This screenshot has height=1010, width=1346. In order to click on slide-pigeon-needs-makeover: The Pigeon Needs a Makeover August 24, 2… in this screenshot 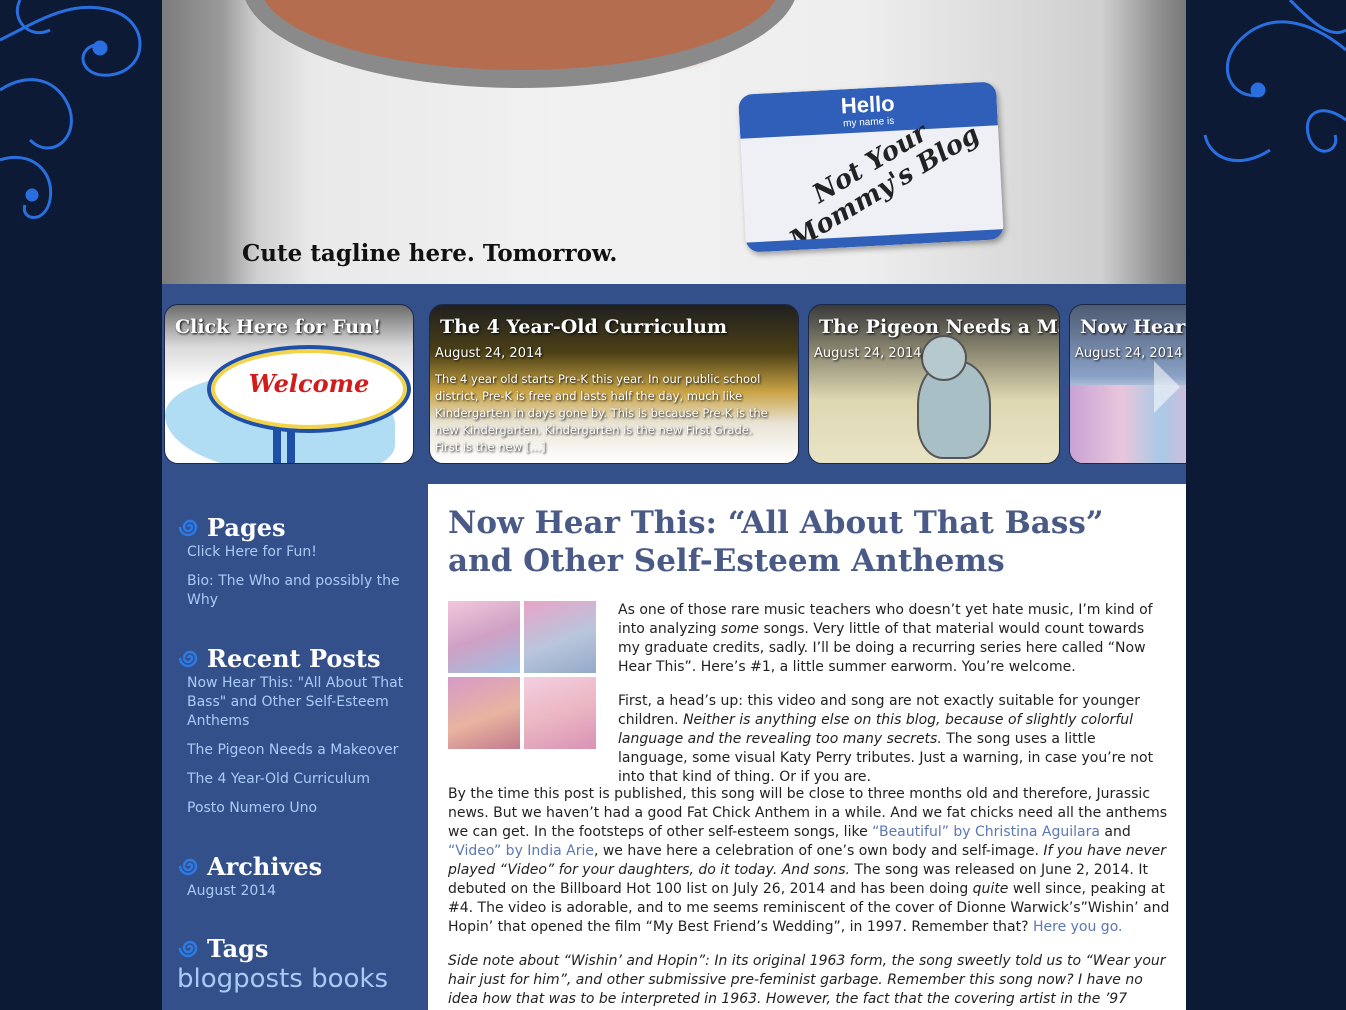, I will do `click(934, 384)`.